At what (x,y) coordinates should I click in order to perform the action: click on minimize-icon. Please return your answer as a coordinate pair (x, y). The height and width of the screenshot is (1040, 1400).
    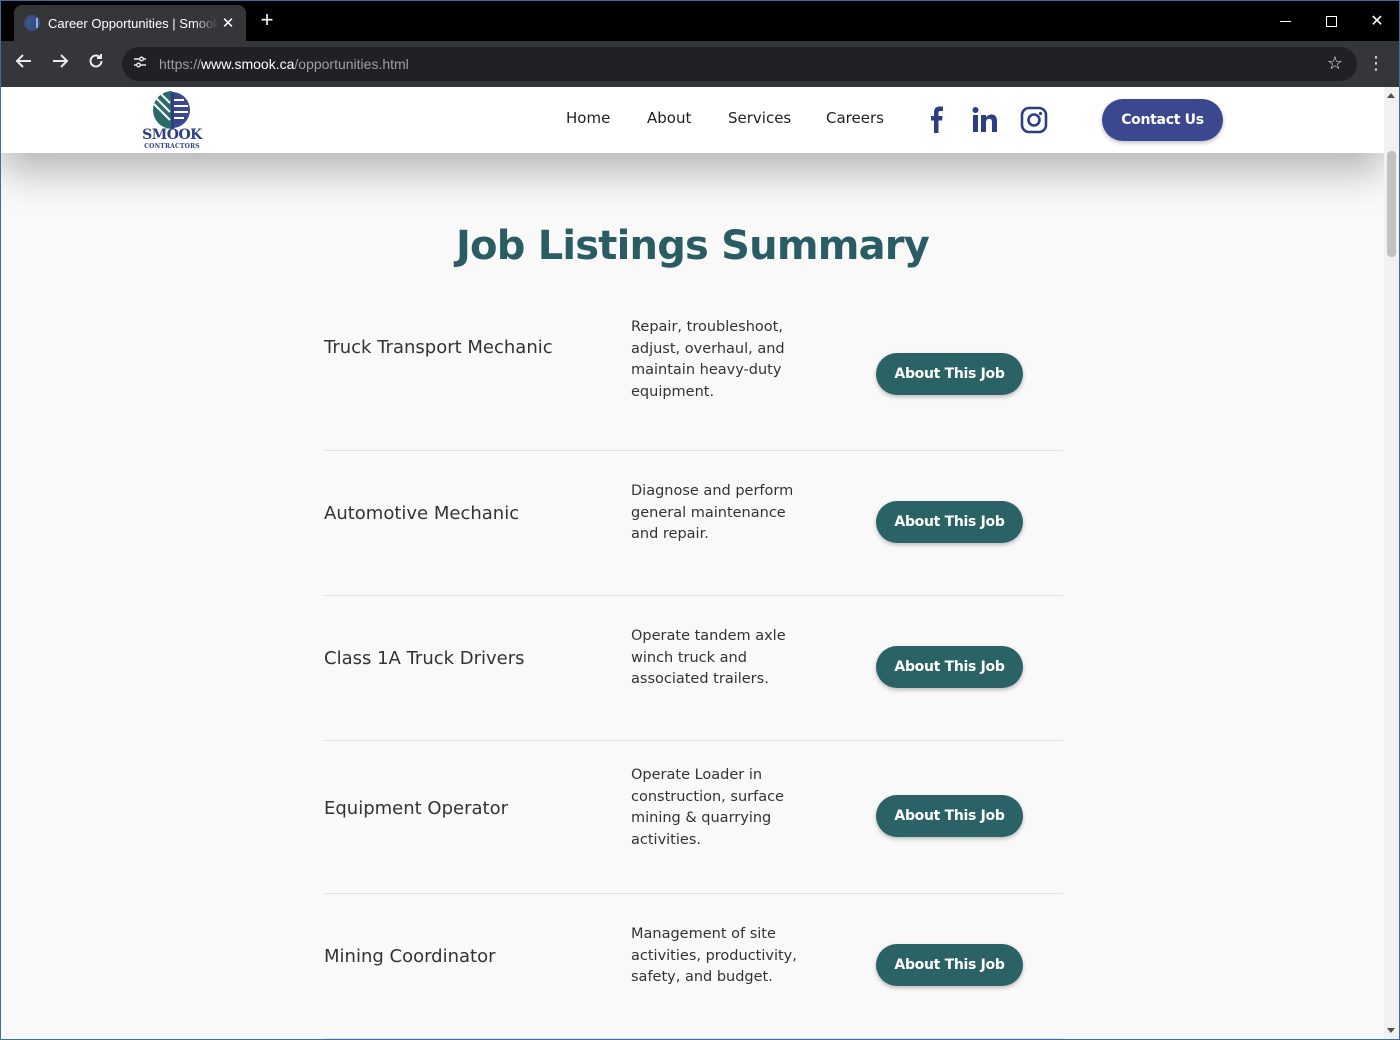
    Looking at the image, I should click on (1285, 21).